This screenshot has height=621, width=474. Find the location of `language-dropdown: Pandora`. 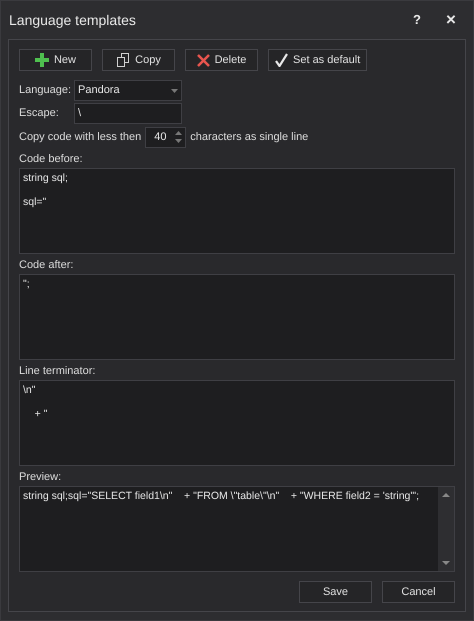

language-dropdown: Pandora is located at coordinates (128, 90).